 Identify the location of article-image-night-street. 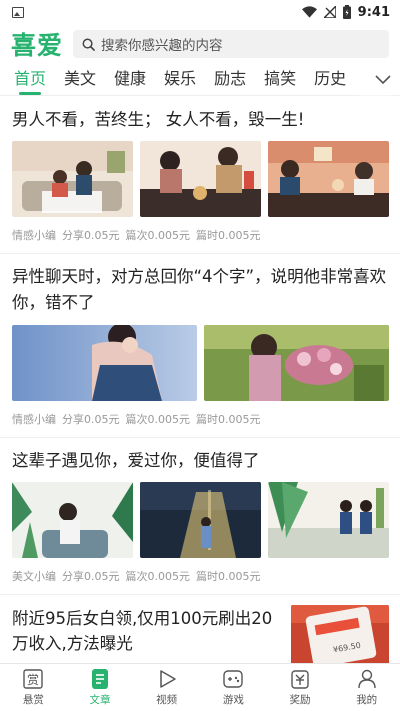
(200, 520).